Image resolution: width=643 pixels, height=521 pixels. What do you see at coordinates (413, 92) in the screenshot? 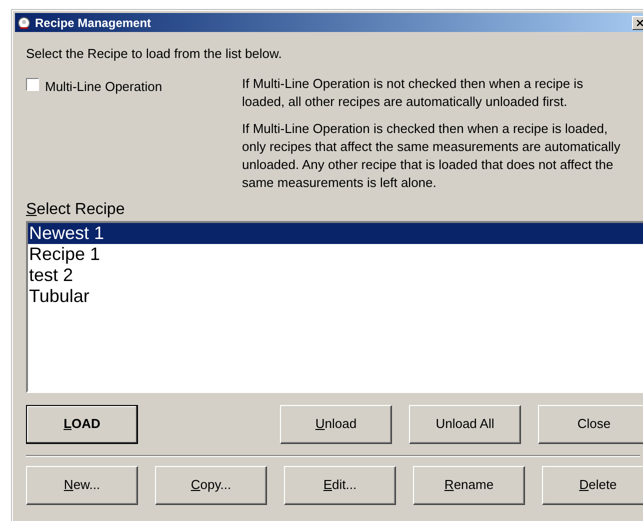
I see `help-paragraph: If Multi-Line Operation is not checked then when a recipe is loaded, all other recipes are automatically unloaded first.` at bounding box center [413, 92].